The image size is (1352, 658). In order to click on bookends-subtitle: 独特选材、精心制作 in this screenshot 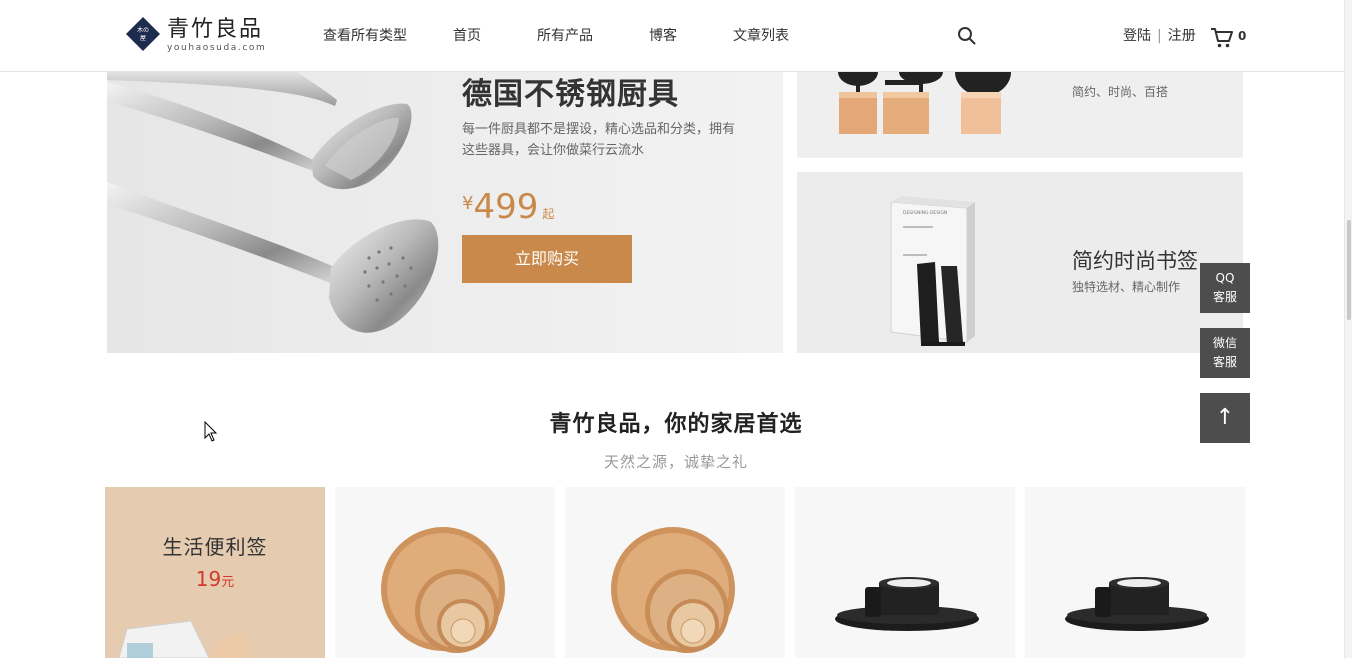, I will do `click(1126, 287)`.